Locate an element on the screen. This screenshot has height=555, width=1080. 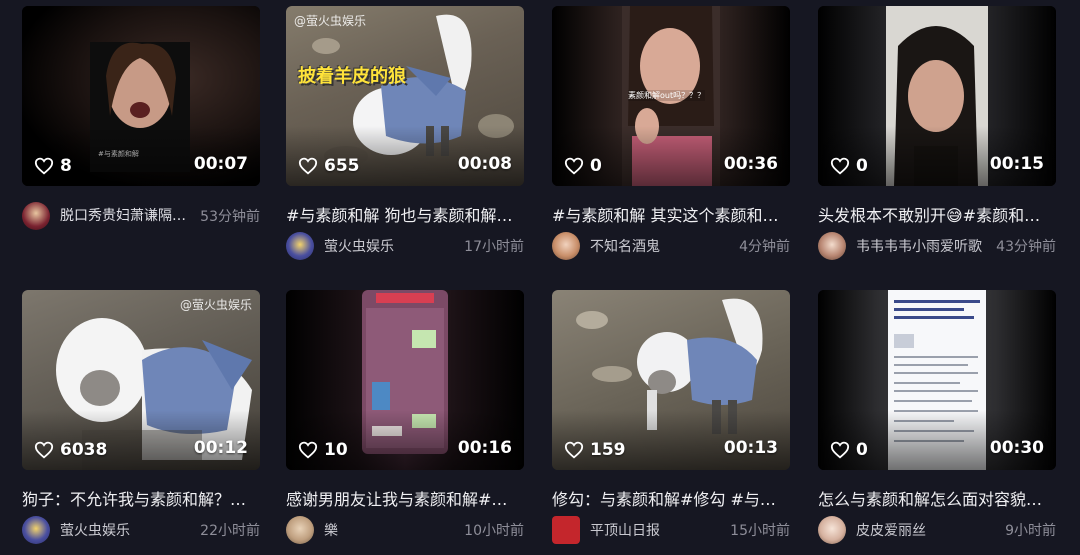
video-card: 0 00:15 头发根本不敢别开😅#素颜和… 韦韦韦韦小雨爱听歌 43分钟前 is located at coordinates (937, 133).